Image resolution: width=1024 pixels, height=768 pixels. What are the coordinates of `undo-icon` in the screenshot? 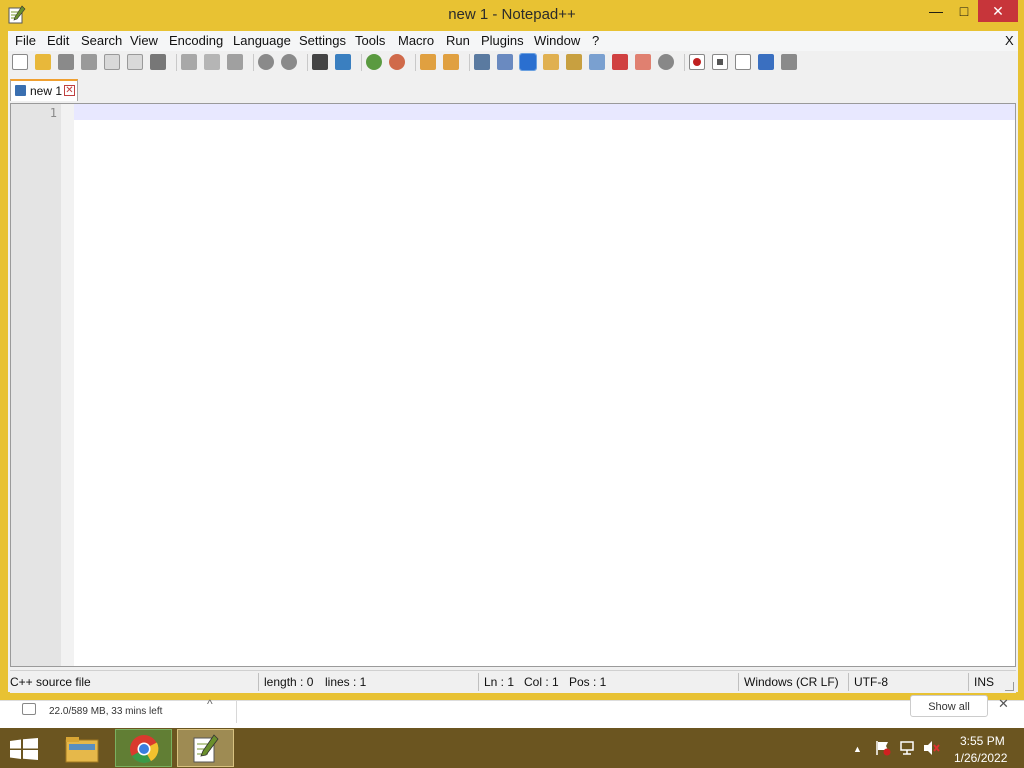 It's located at (266, 62).